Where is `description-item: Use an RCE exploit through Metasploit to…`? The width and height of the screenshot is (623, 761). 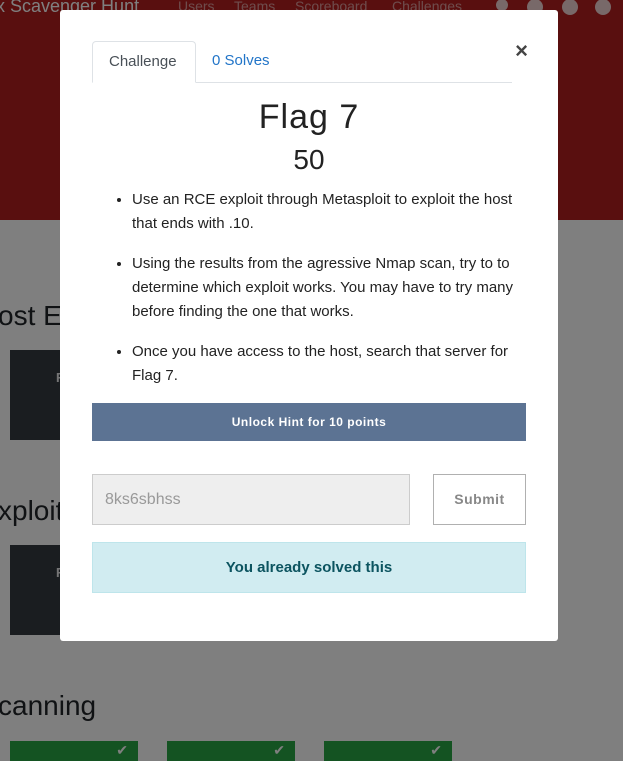
description-item: Use an RCE exploit through Metasploit to… is located at coordinates (326, 212).